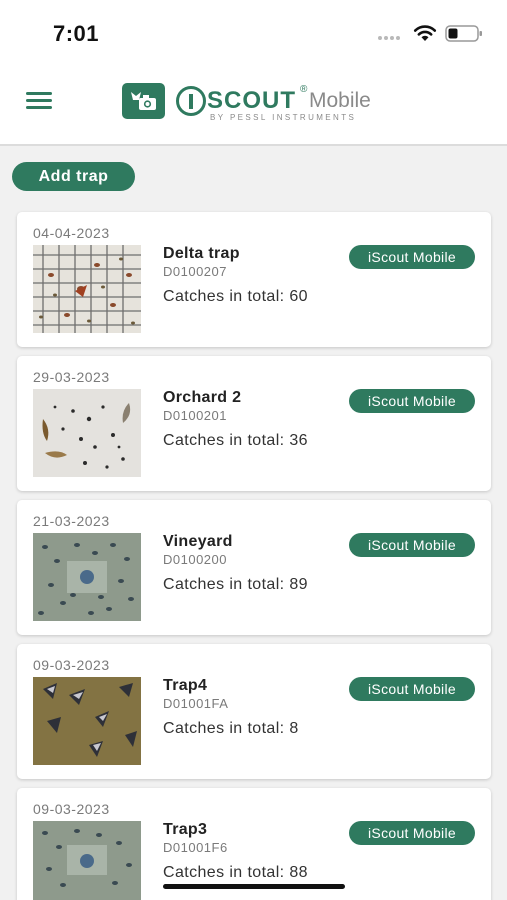 The image size is (507, 900). I want to click on iscout-logo-icon, so click(143, 101).